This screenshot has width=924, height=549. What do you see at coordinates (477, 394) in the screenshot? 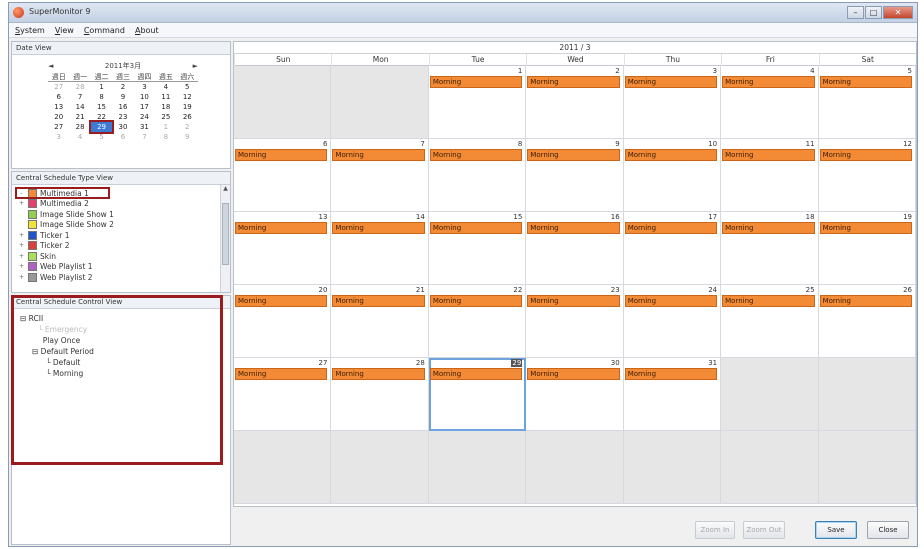
I see `day-cell: 29 Morning` at bounding box center [477, 394].